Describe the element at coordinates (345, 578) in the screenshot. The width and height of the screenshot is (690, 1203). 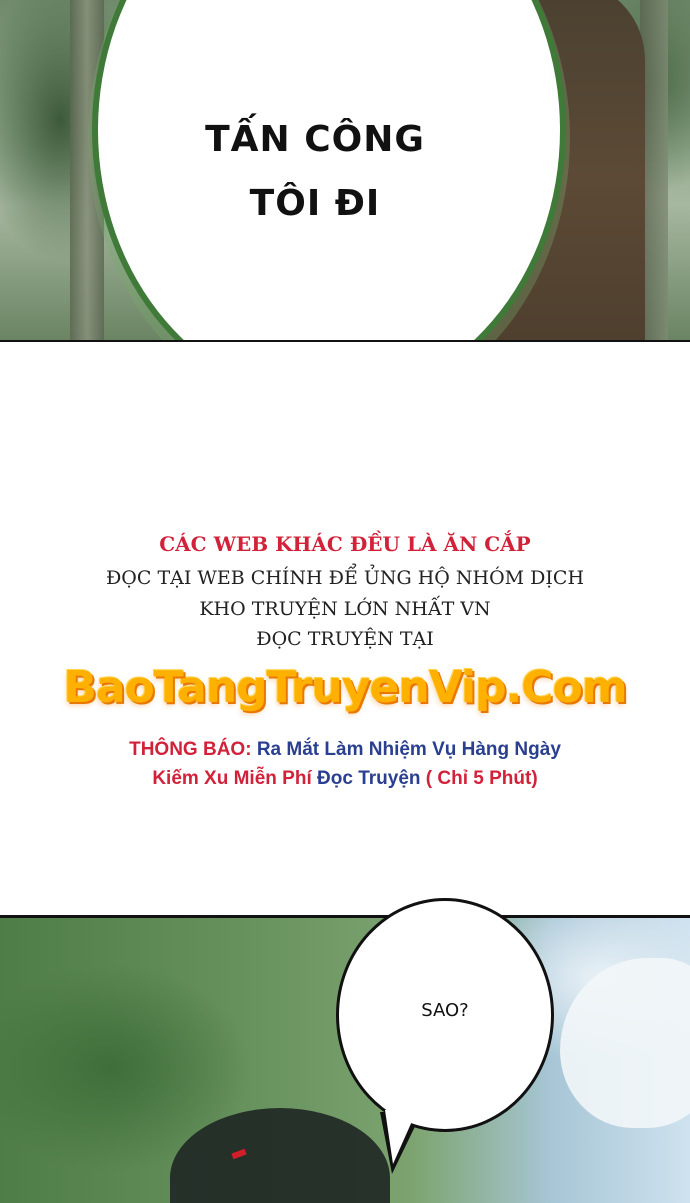
I see `read-main-line: ĐỌC TẠI WEB CHÍNH ĐỂ ỦNG HỘ NHÓM DỊCH` at that location.